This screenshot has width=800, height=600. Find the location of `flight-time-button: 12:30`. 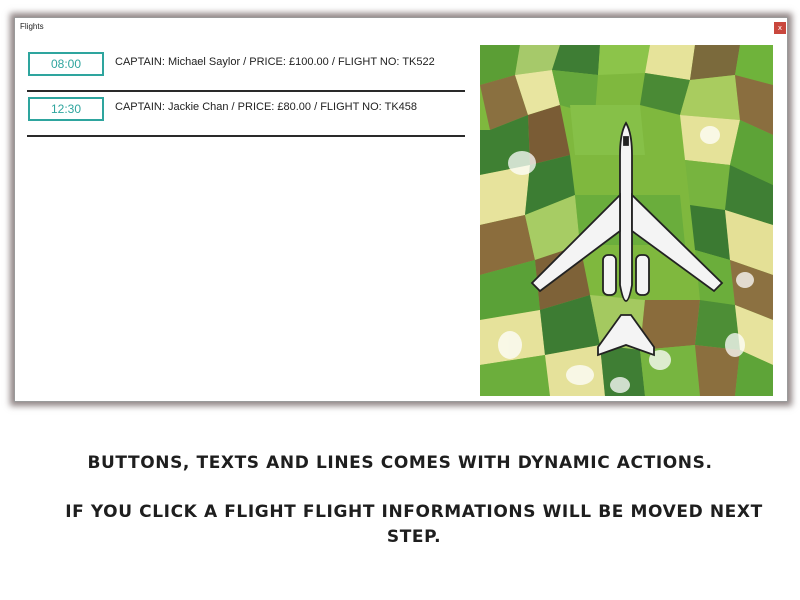

flight-time-button: 12:30 is located at coordinates (66, 109).